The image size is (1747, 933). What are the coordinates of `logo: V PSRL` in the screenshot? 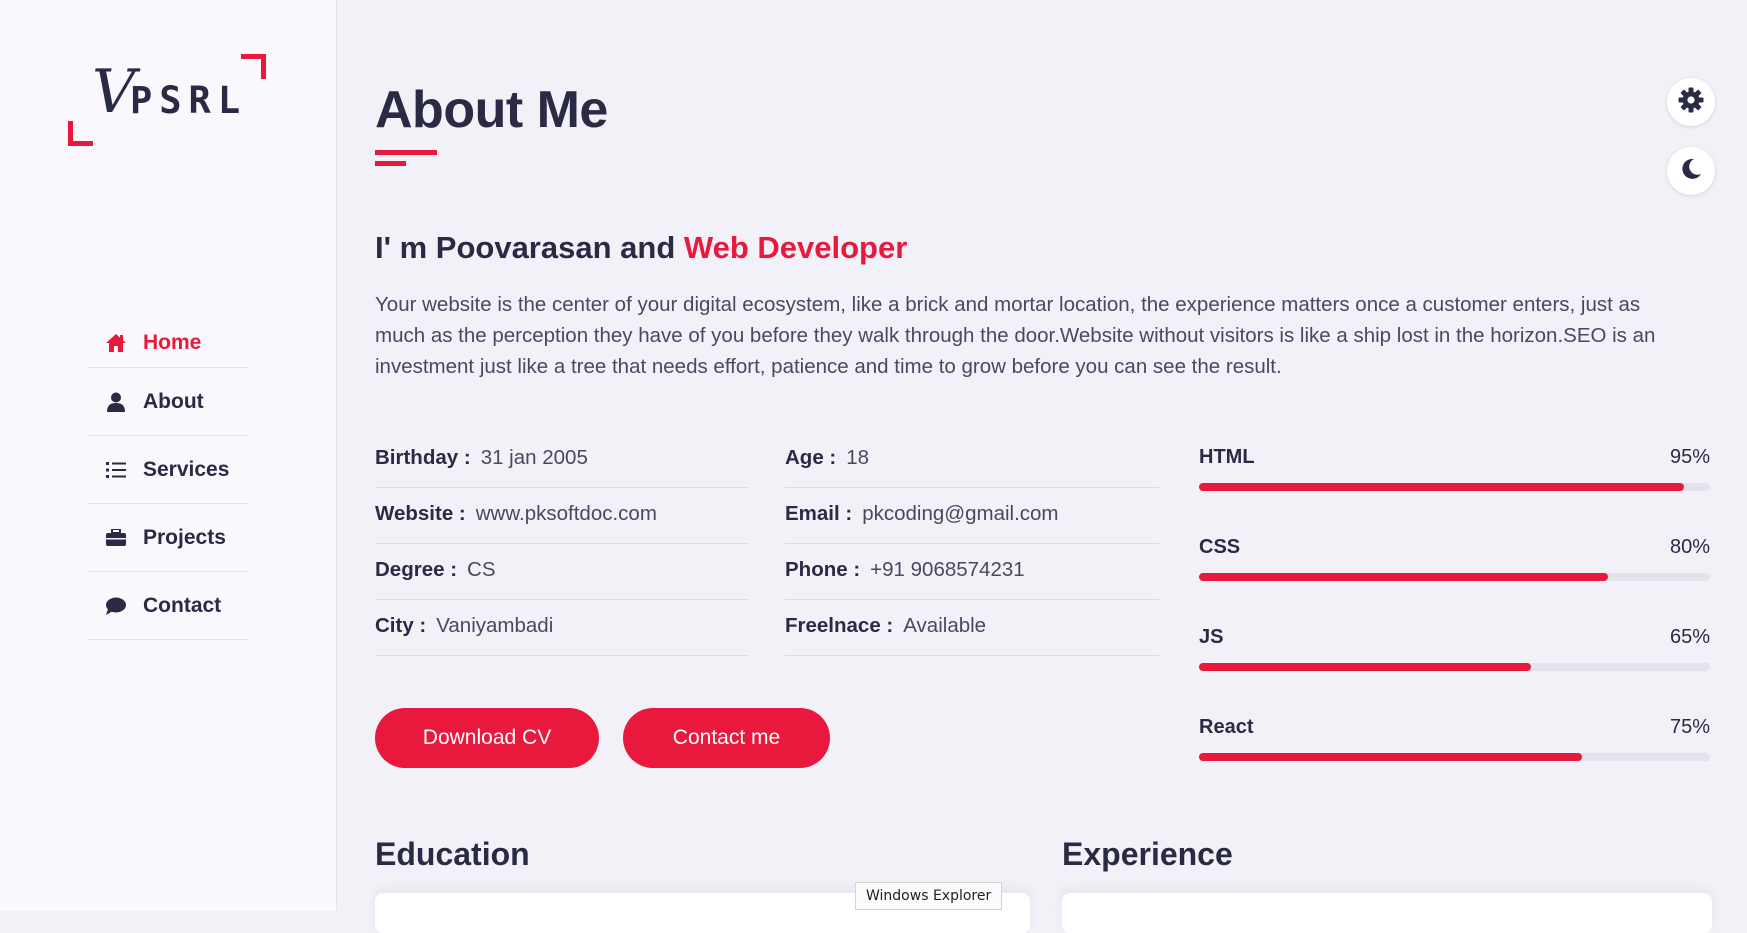 It's located at (168, 101).